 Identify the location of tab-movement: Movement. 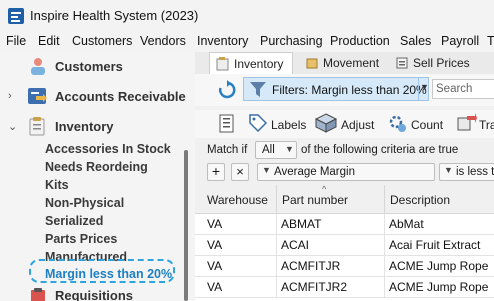
(340, 63).